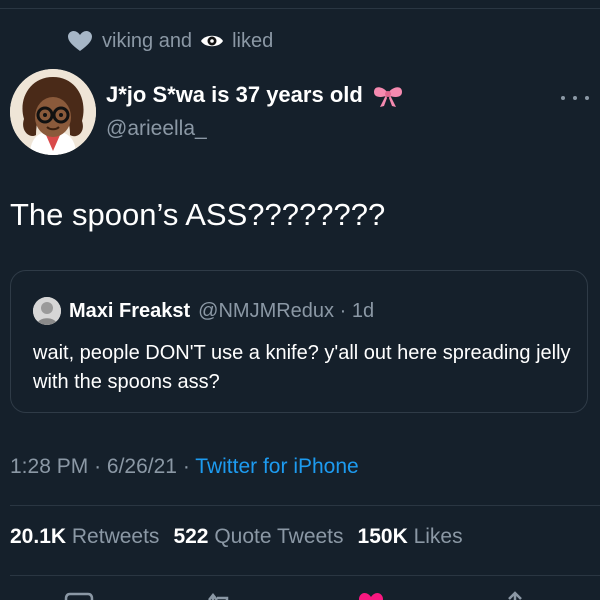 This screenshot has width=600, height=600. What do you see at coordinates (371, 595) in the screenshot?
I see `like-icon` at bounding box center [371, 595].